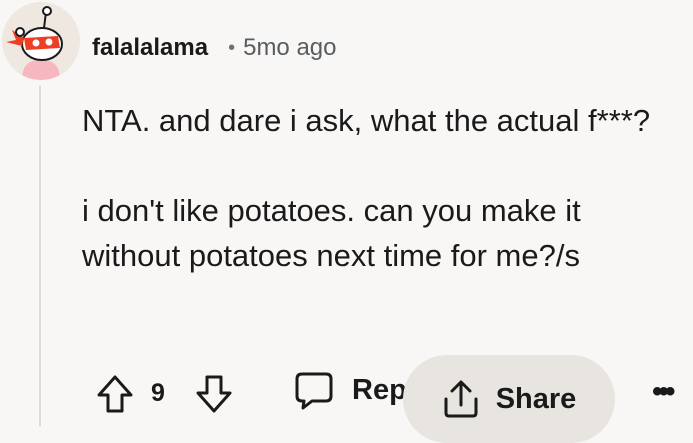  I want to click on arrow-up-icon, so click(115, 394).